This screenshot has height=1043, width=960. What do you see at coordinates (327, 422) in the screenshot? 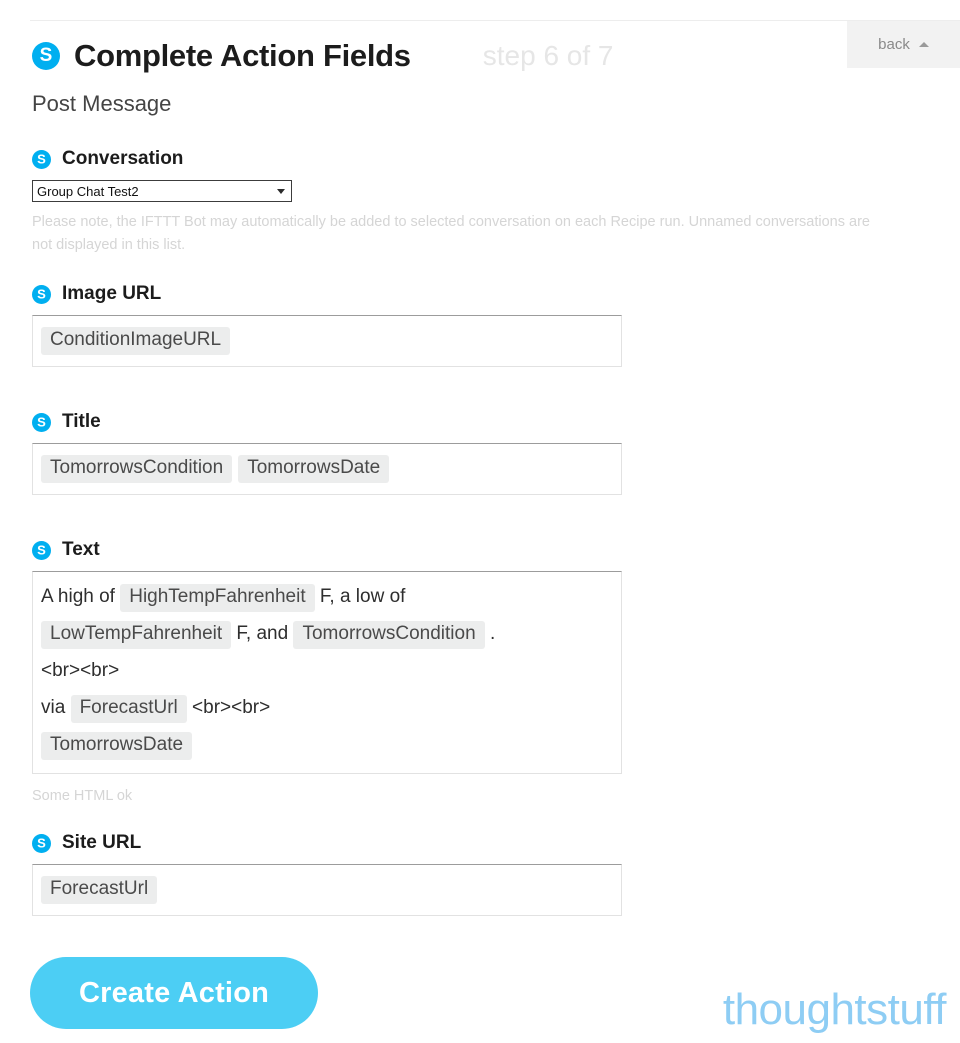
I see `title-label-row: Title` at bounding box center [327, 422].